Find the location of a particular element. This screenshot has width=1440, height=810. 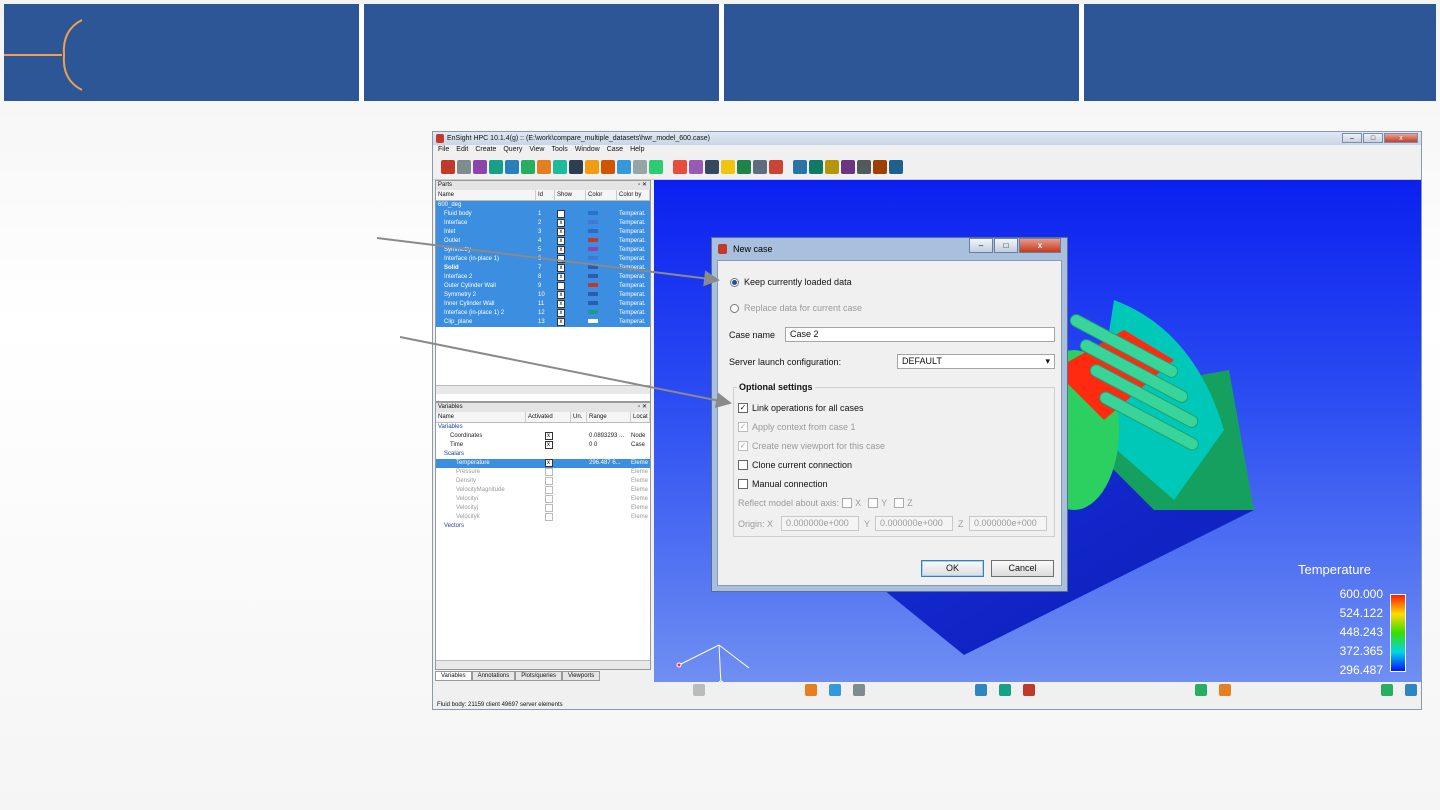

col-range: Range is located at coordinates (609, 417).